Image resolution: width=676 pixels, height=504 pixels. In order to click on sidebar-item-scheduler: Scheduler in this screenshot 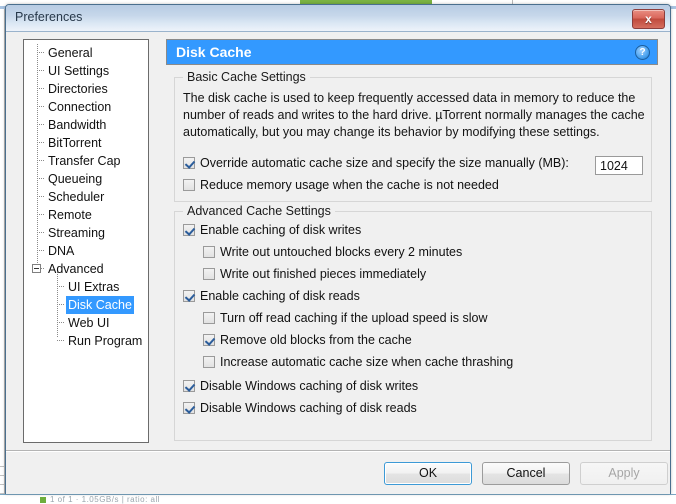, I will do `click(86, 197)`.